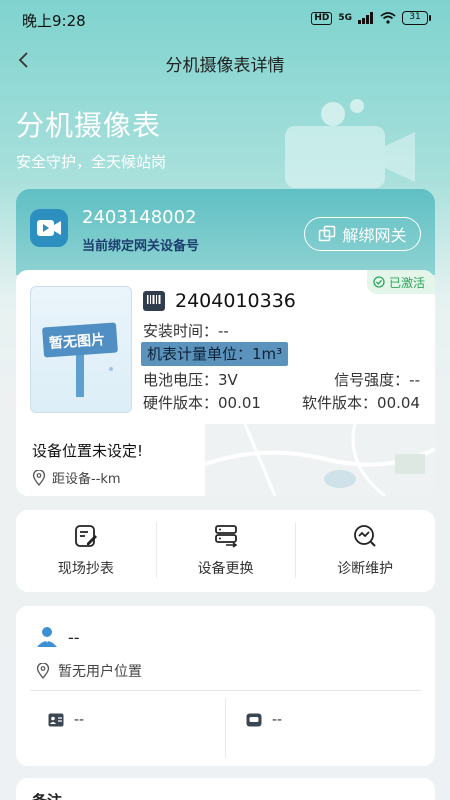 This screenshot has height=800, width=450. Describe the element at coordinates (47, 795) in the screenshot. I see `remark-label: 备注` at that location.